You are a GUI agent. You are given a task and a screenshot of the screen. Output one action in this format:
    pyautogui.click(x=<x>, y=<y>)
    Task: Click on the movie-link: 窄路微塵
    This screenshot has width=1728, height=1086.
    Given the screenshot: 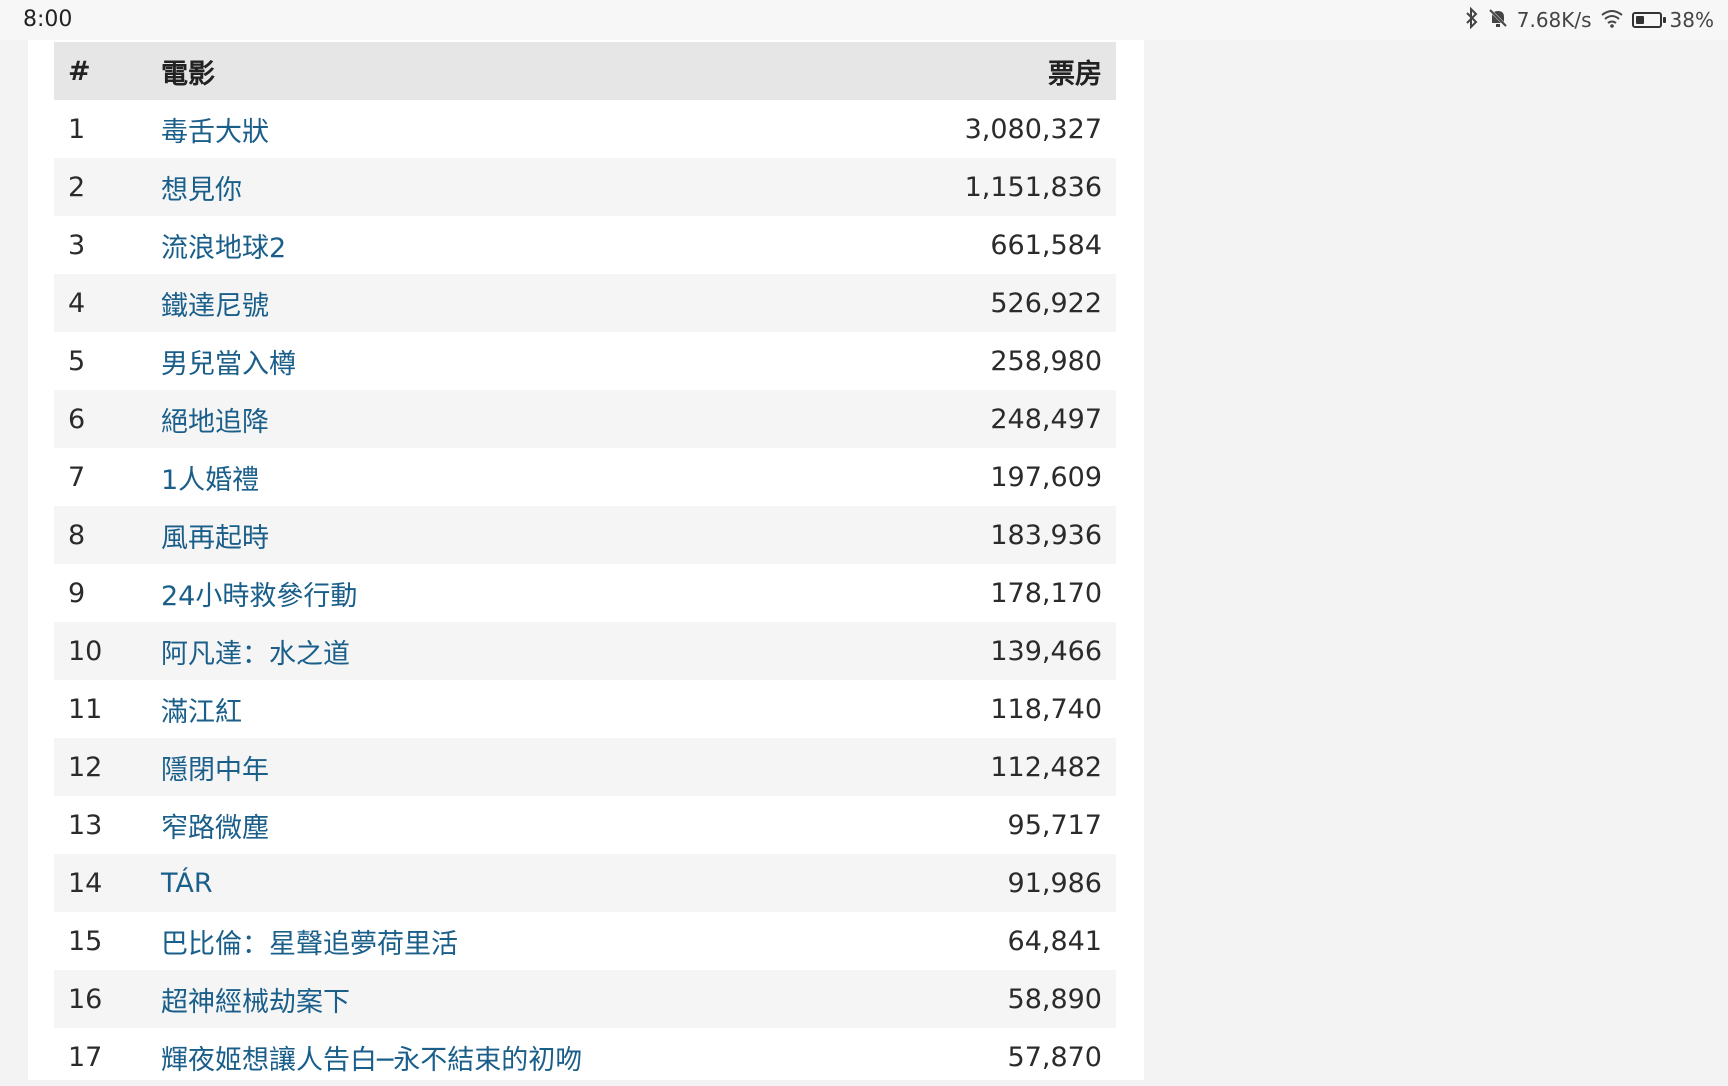 What is the action you would take?
    pyautogui.click(x=215, y=825)
    